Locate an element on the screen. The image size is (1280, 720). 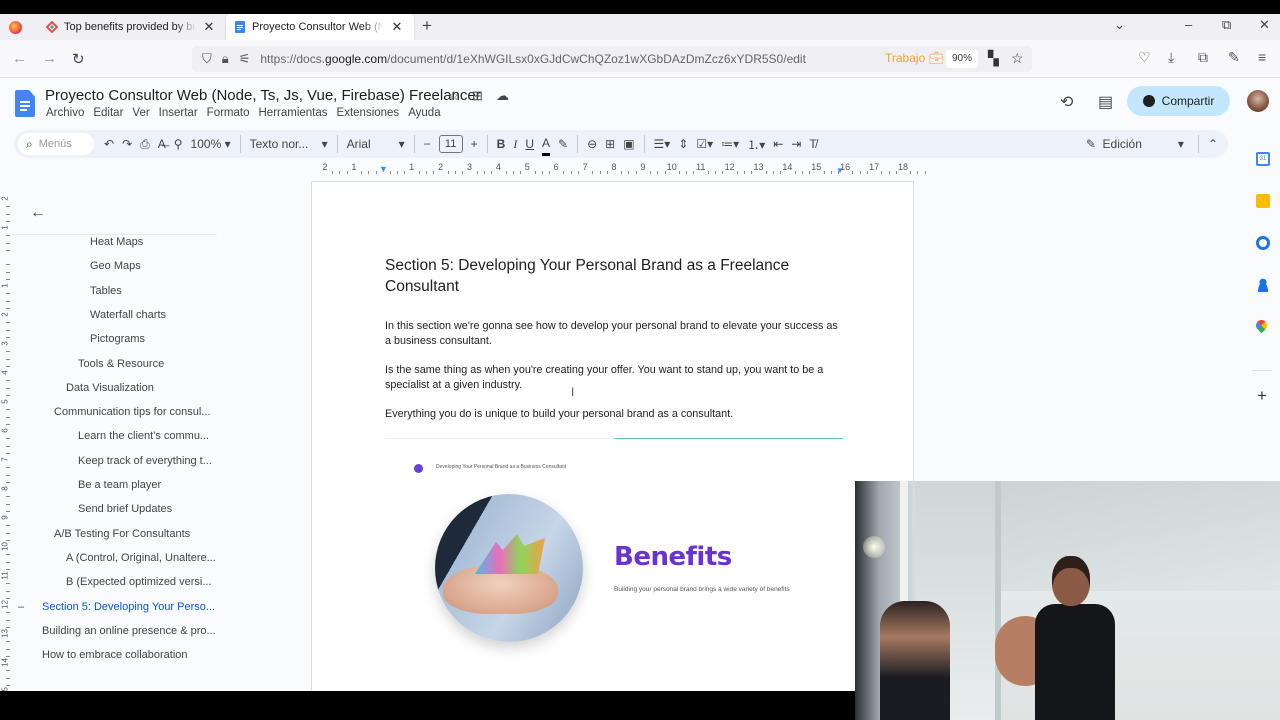
outline-item: Tools & Resource is located at coordinates (121, 364).